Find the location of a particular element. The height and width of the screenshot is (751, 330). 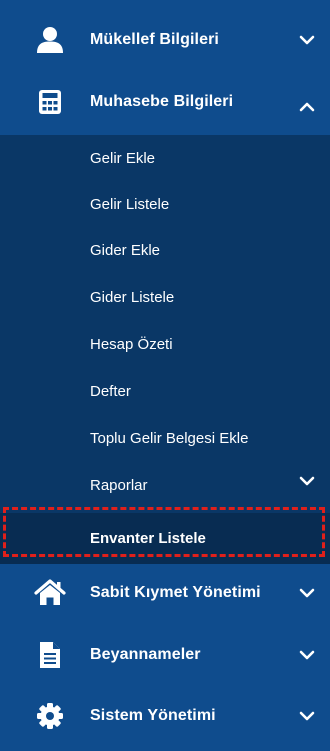

submenu-item-envanter-listele: Envanter Listele is located at coordinates (165, 538).